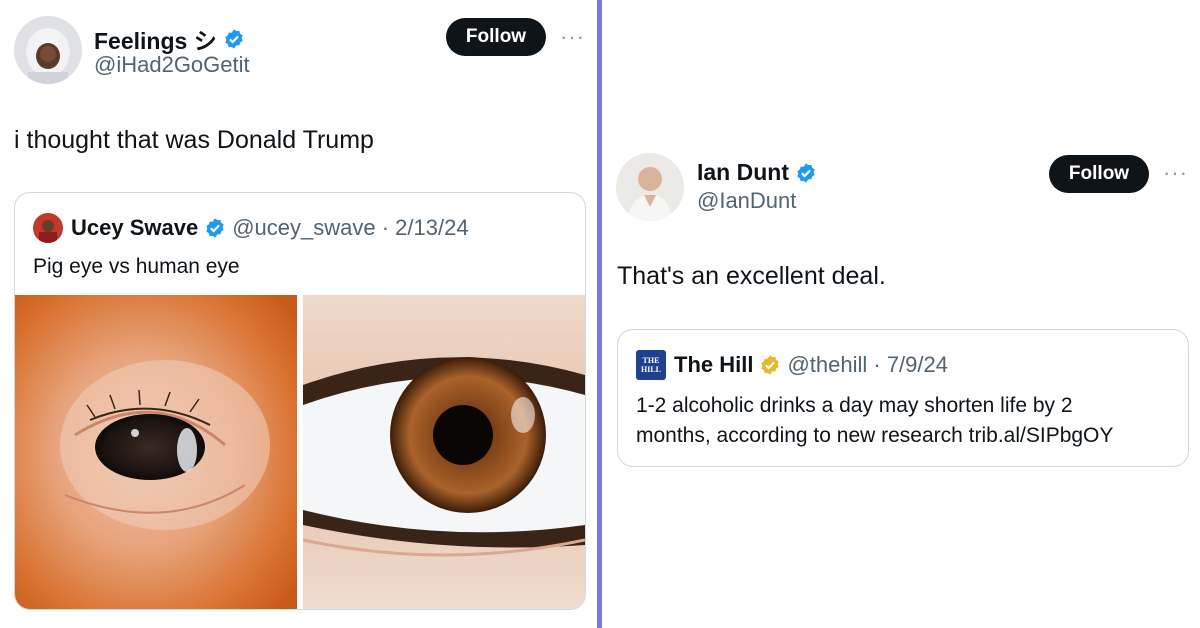 Image resolution: width=1200 pixels, height=628 pixels. Describe the element at coordinates (444, 452) in the screenshot. I see `human-eye-photo` at that location.